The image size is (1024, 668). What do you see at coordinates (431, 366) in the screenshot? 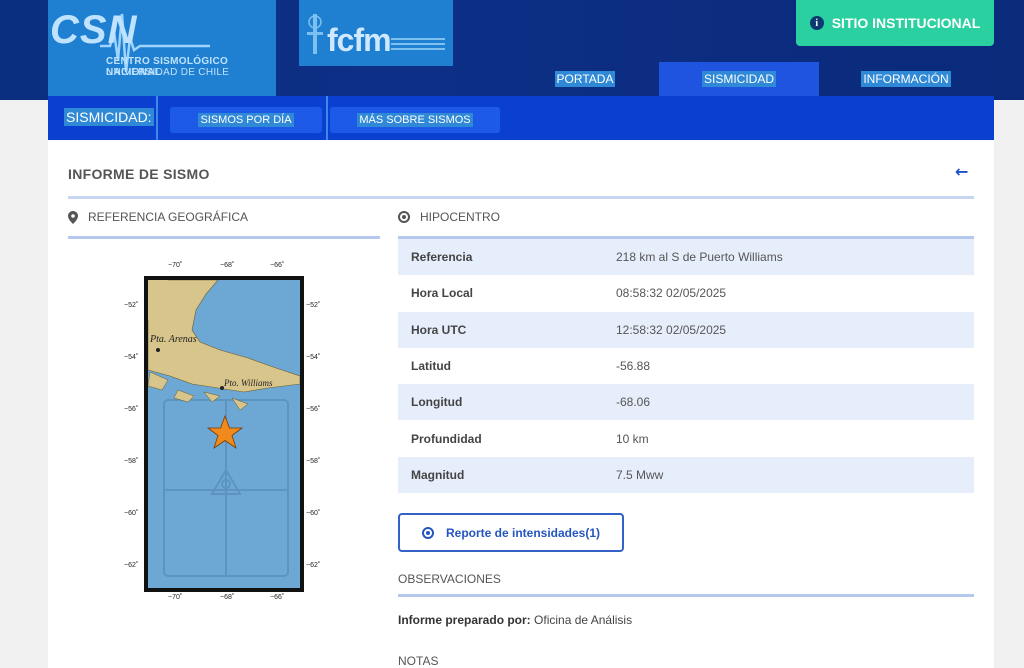
I see `row-key: Latitud` at bounding box center [431, 366].